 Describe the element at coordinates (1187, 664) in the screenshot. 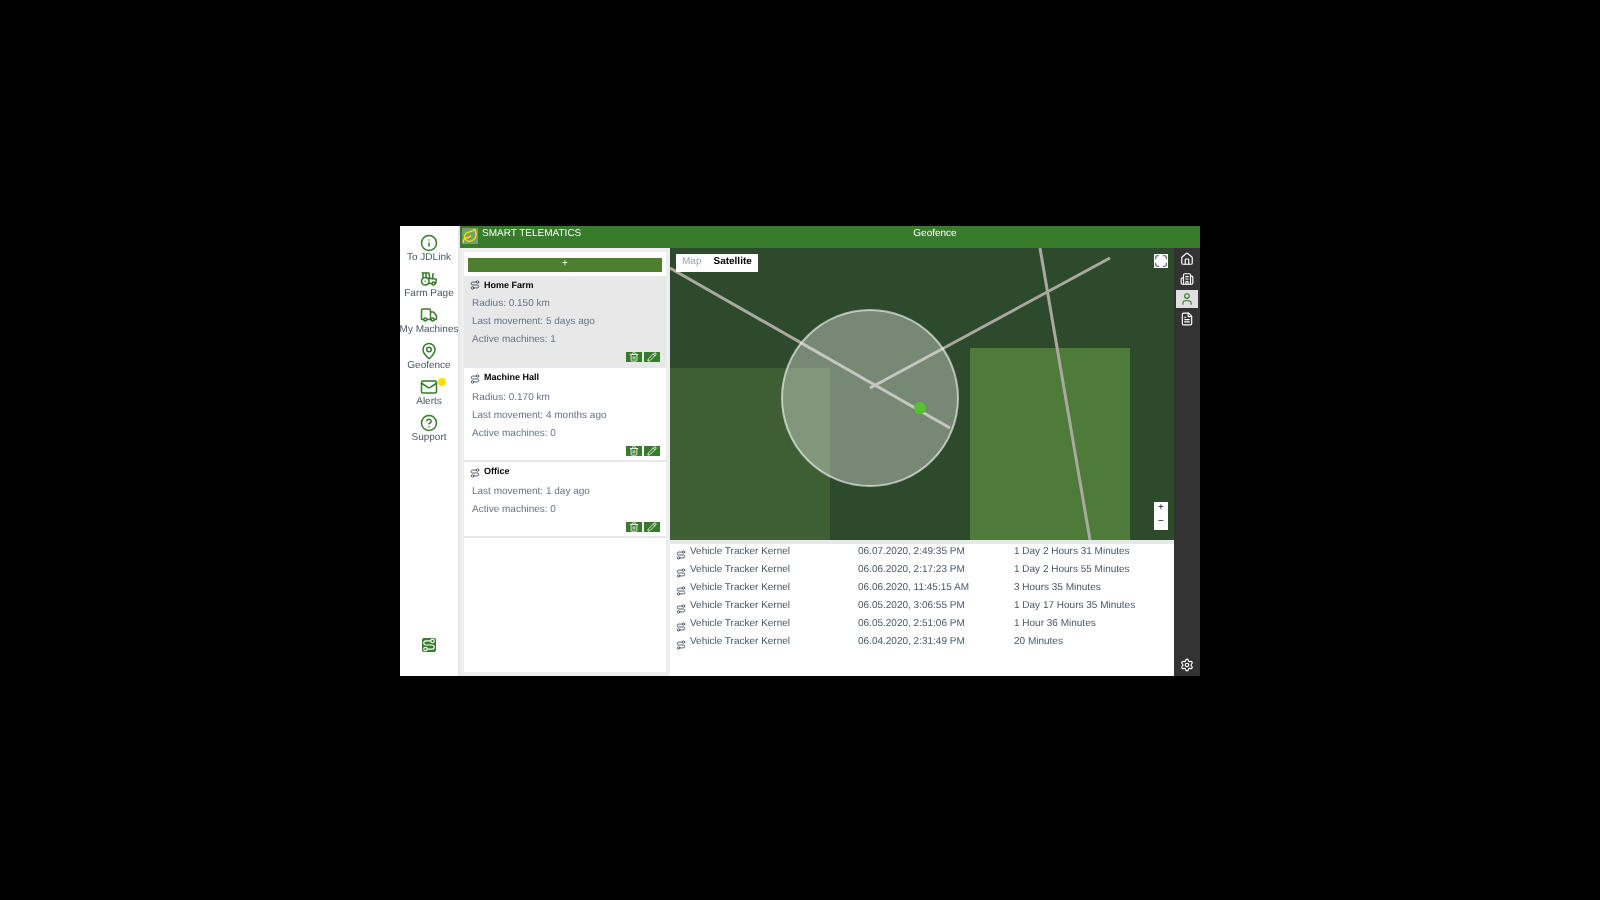

I see `settings-icon` at that location.